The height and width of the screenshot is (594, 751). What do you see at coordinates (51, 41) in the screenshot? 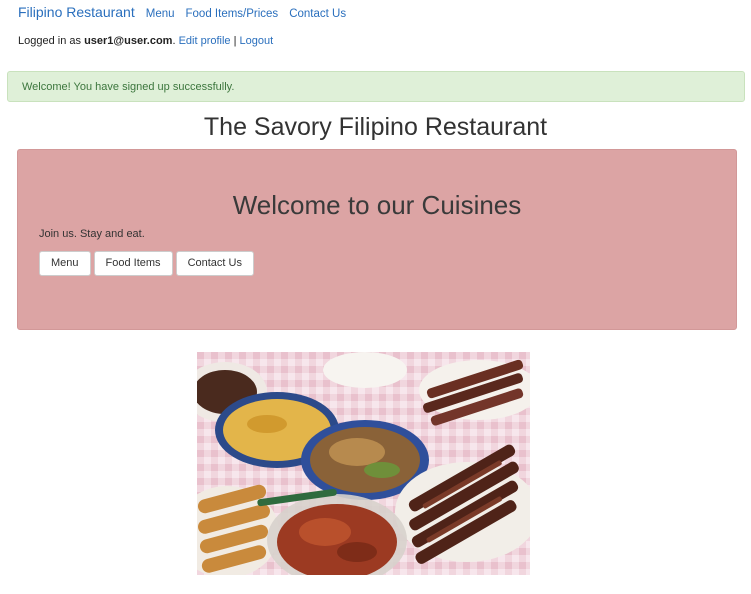
I see `login-prefix: Logged in as` at bounding box center [51, 41].